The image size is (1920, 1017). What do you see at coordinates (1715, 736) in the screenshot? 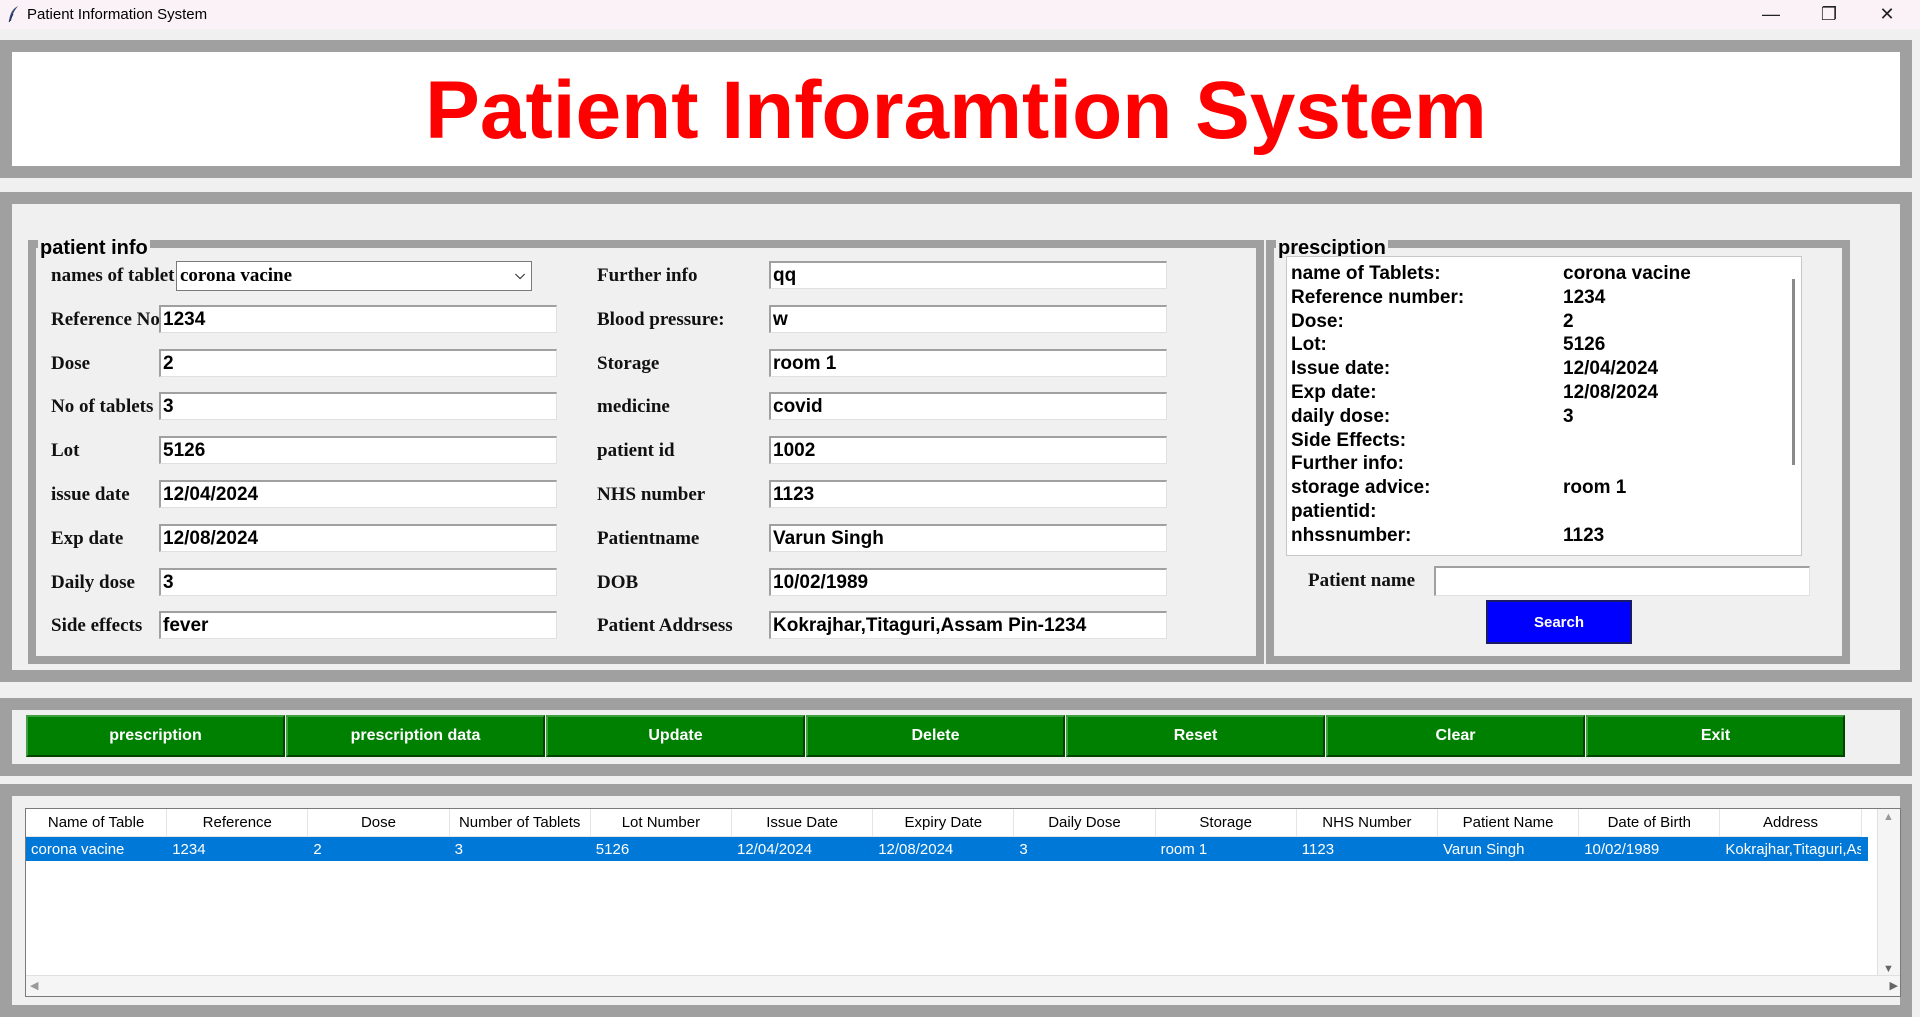
I see `action-button-exit: Exit` at bounding box center [1715, 736].